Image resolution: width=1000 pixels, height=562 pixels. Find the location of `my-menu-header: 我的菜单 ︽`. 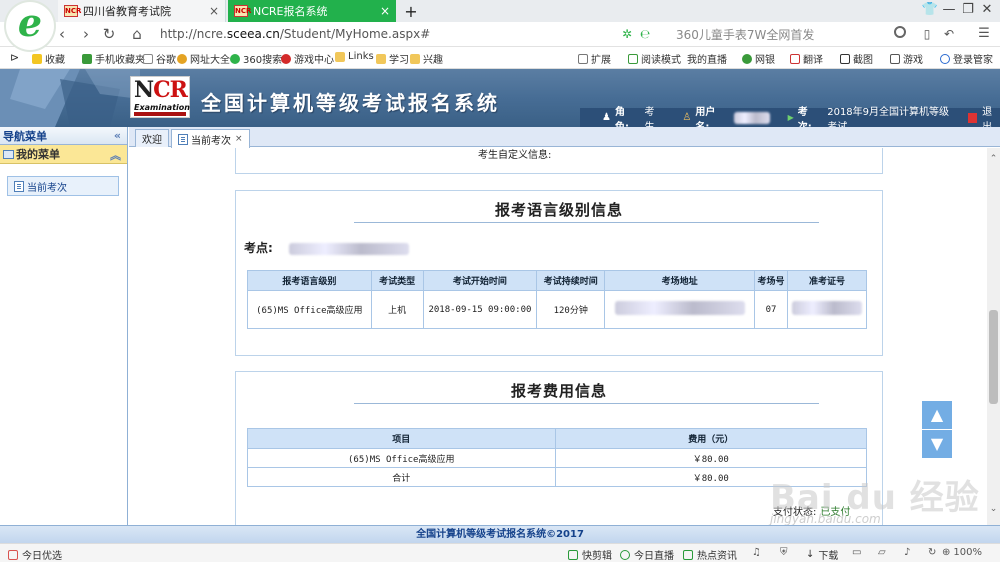

my-menu-header: 我的菜单 ︽ is located at coordinates (63, 154).